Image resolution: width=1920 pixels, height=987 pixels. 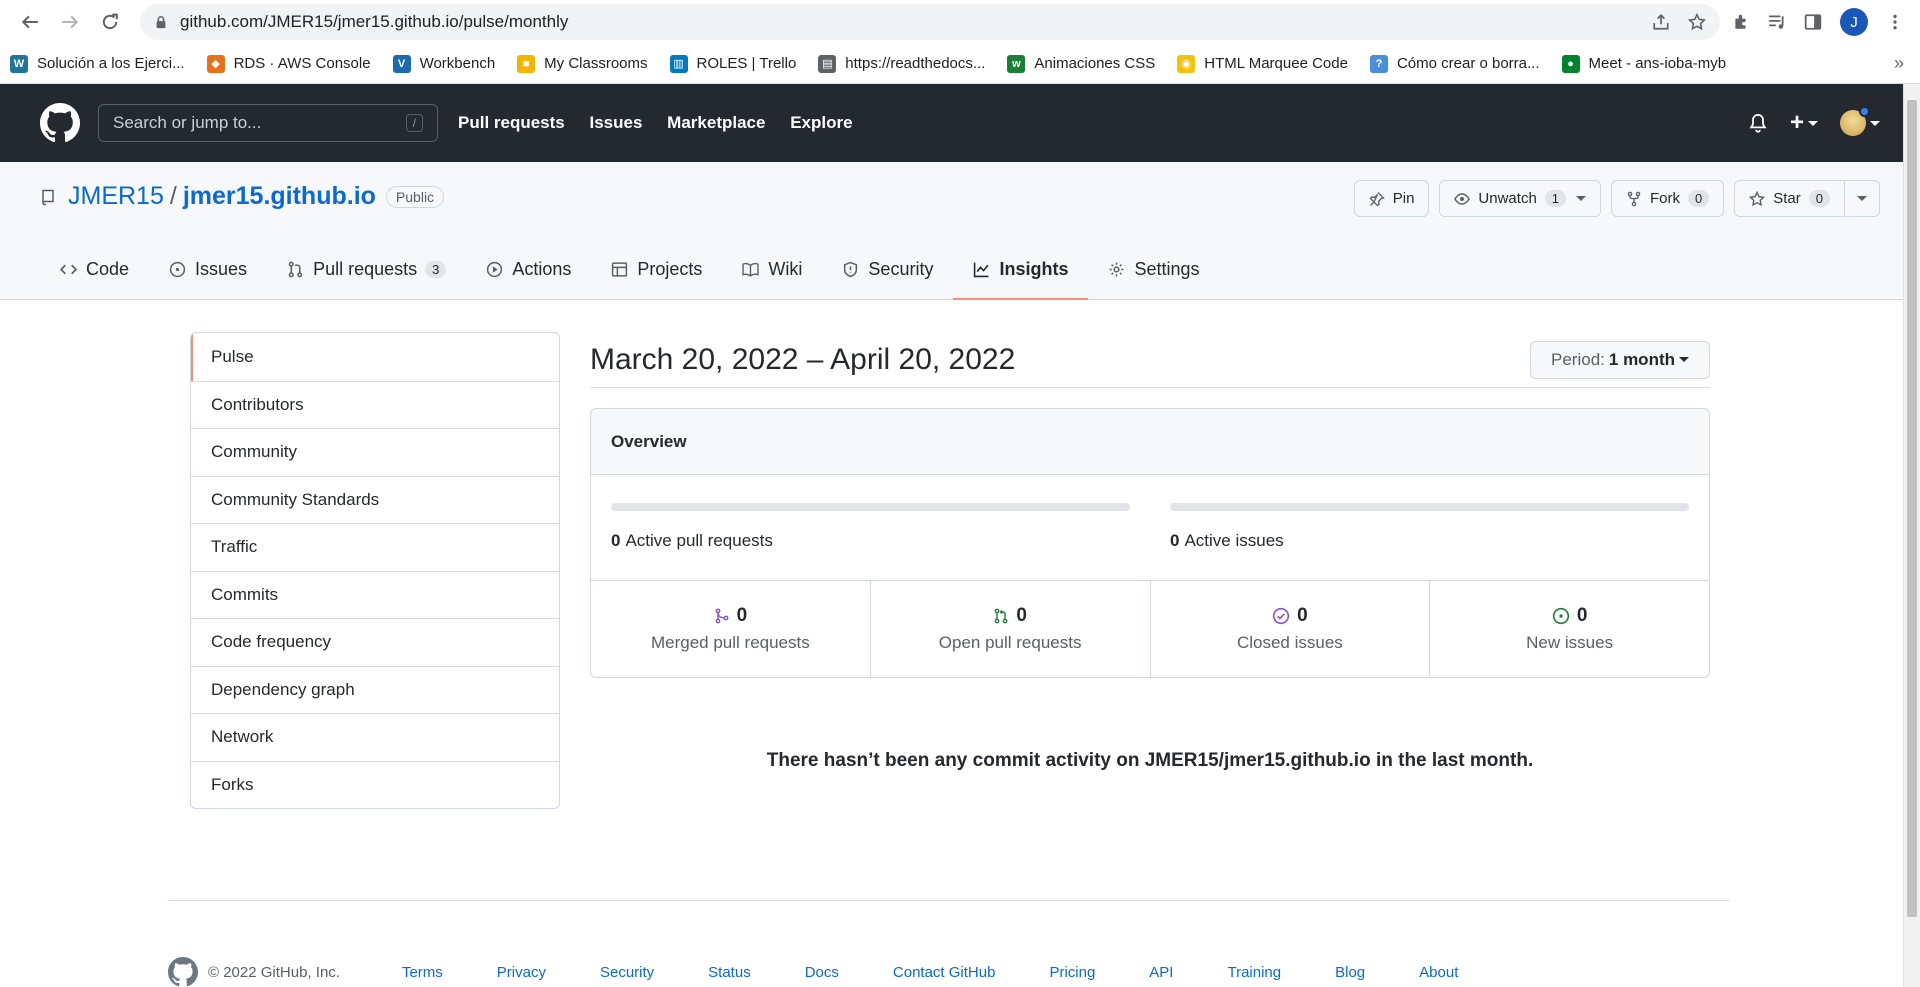 I want to click on active-pull-requests: 0 Active pull requests, so click(x=870, y=541).